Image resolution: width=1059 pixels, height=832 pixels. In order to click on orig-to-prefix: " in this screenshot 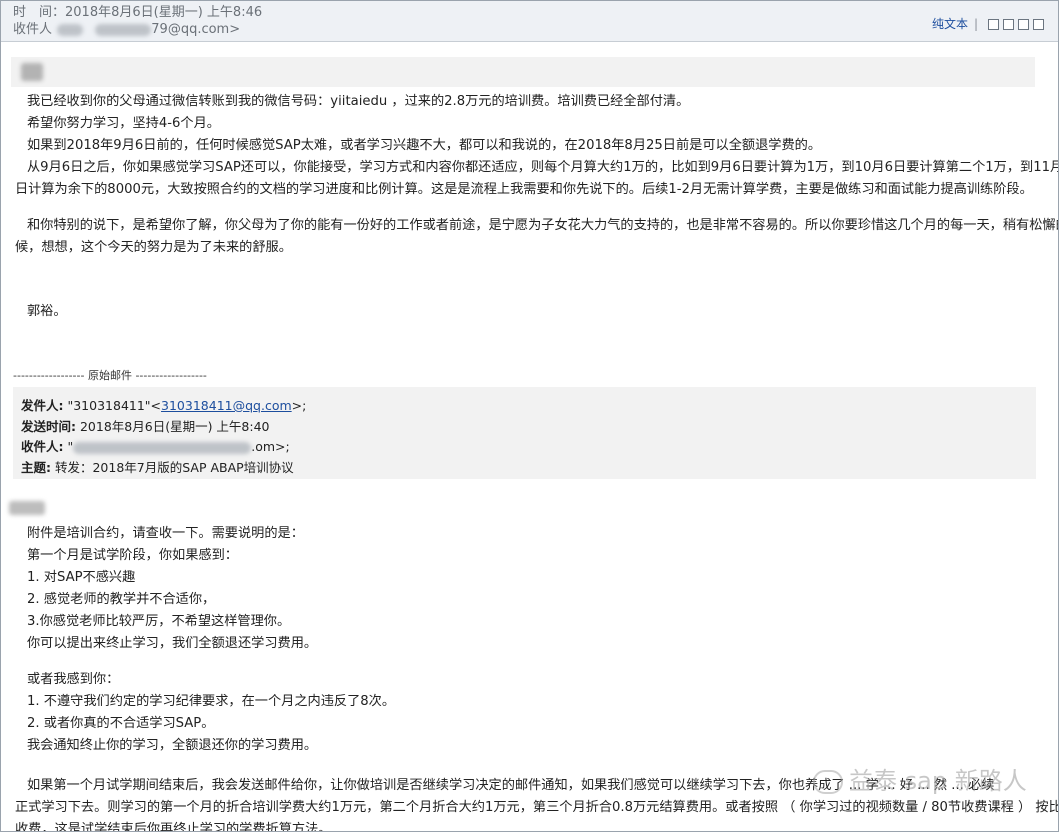, I will do `click(68, 446)`.